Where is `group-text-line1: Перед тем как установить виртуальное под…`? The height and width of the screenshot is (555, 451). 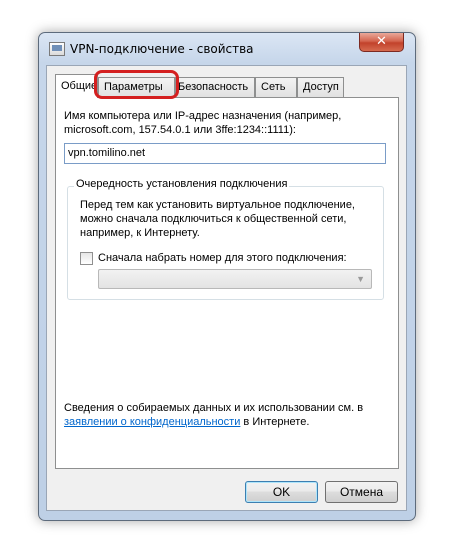
group-text-line1: Перед тем как установить виртуальное под… is located at coordinates (217, 205).